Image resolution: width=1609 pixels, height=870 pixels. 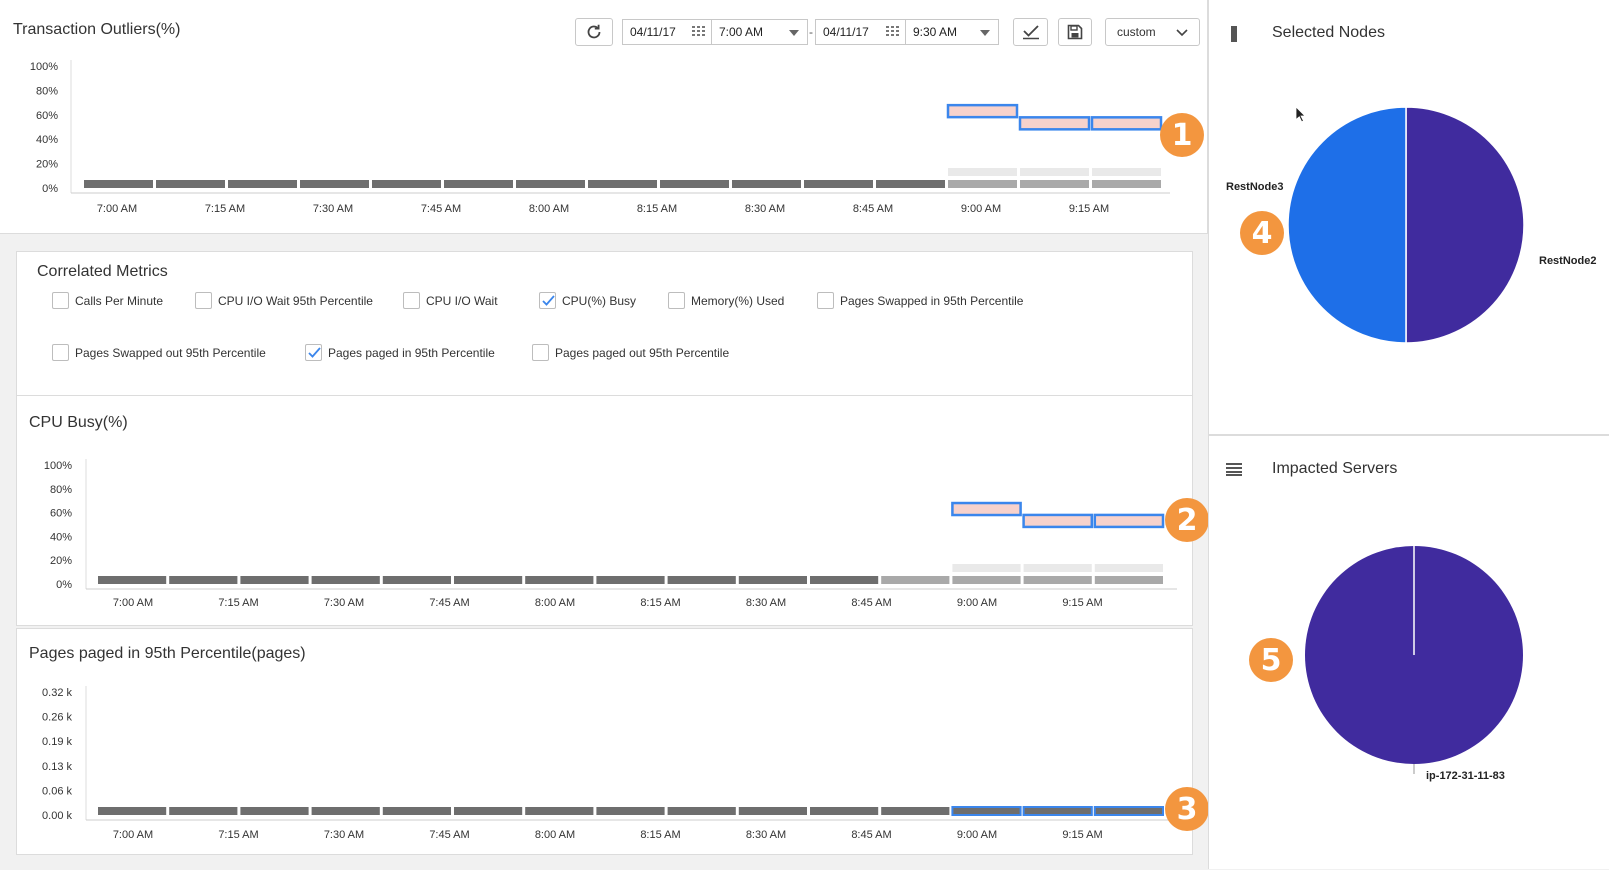 I want to click on callout-badge-2: 2, so click(x=1187, y=520).